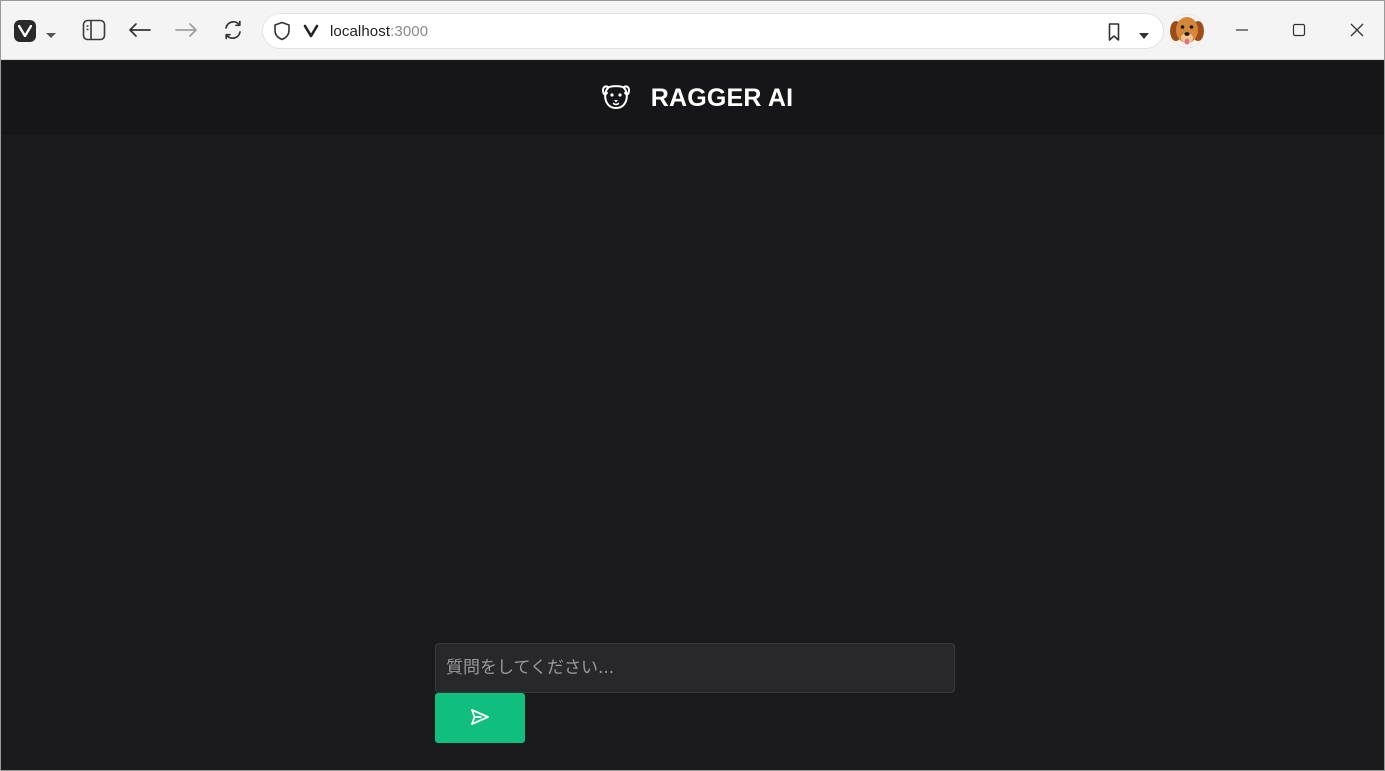  What do you see at coordinates (409, 31) in the screenshot?
I see `url-port: :3000` at bounding box center [409, 31].